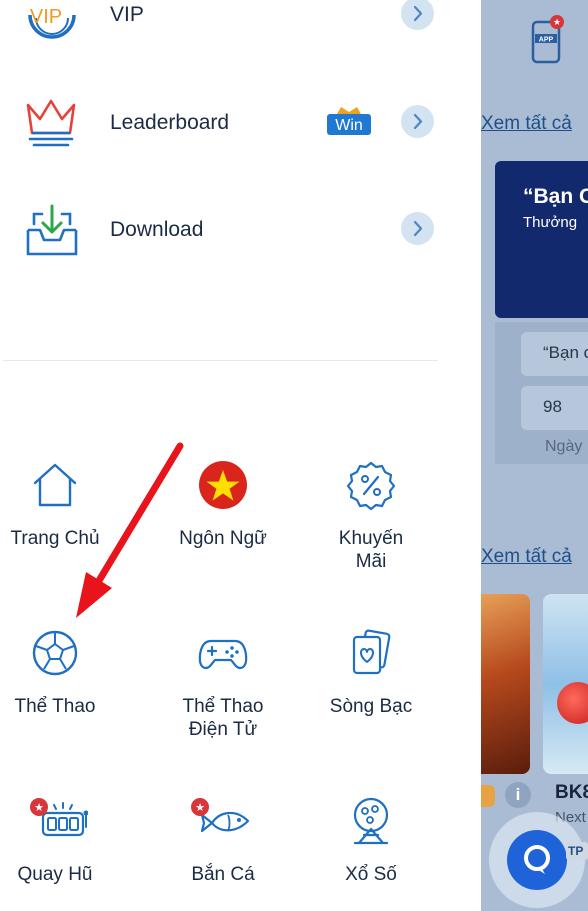 The width and height of the screenshot is (588, 911). I want to click on grid-label-esports: Thể Thao Điện Tử, so click(223, 718).